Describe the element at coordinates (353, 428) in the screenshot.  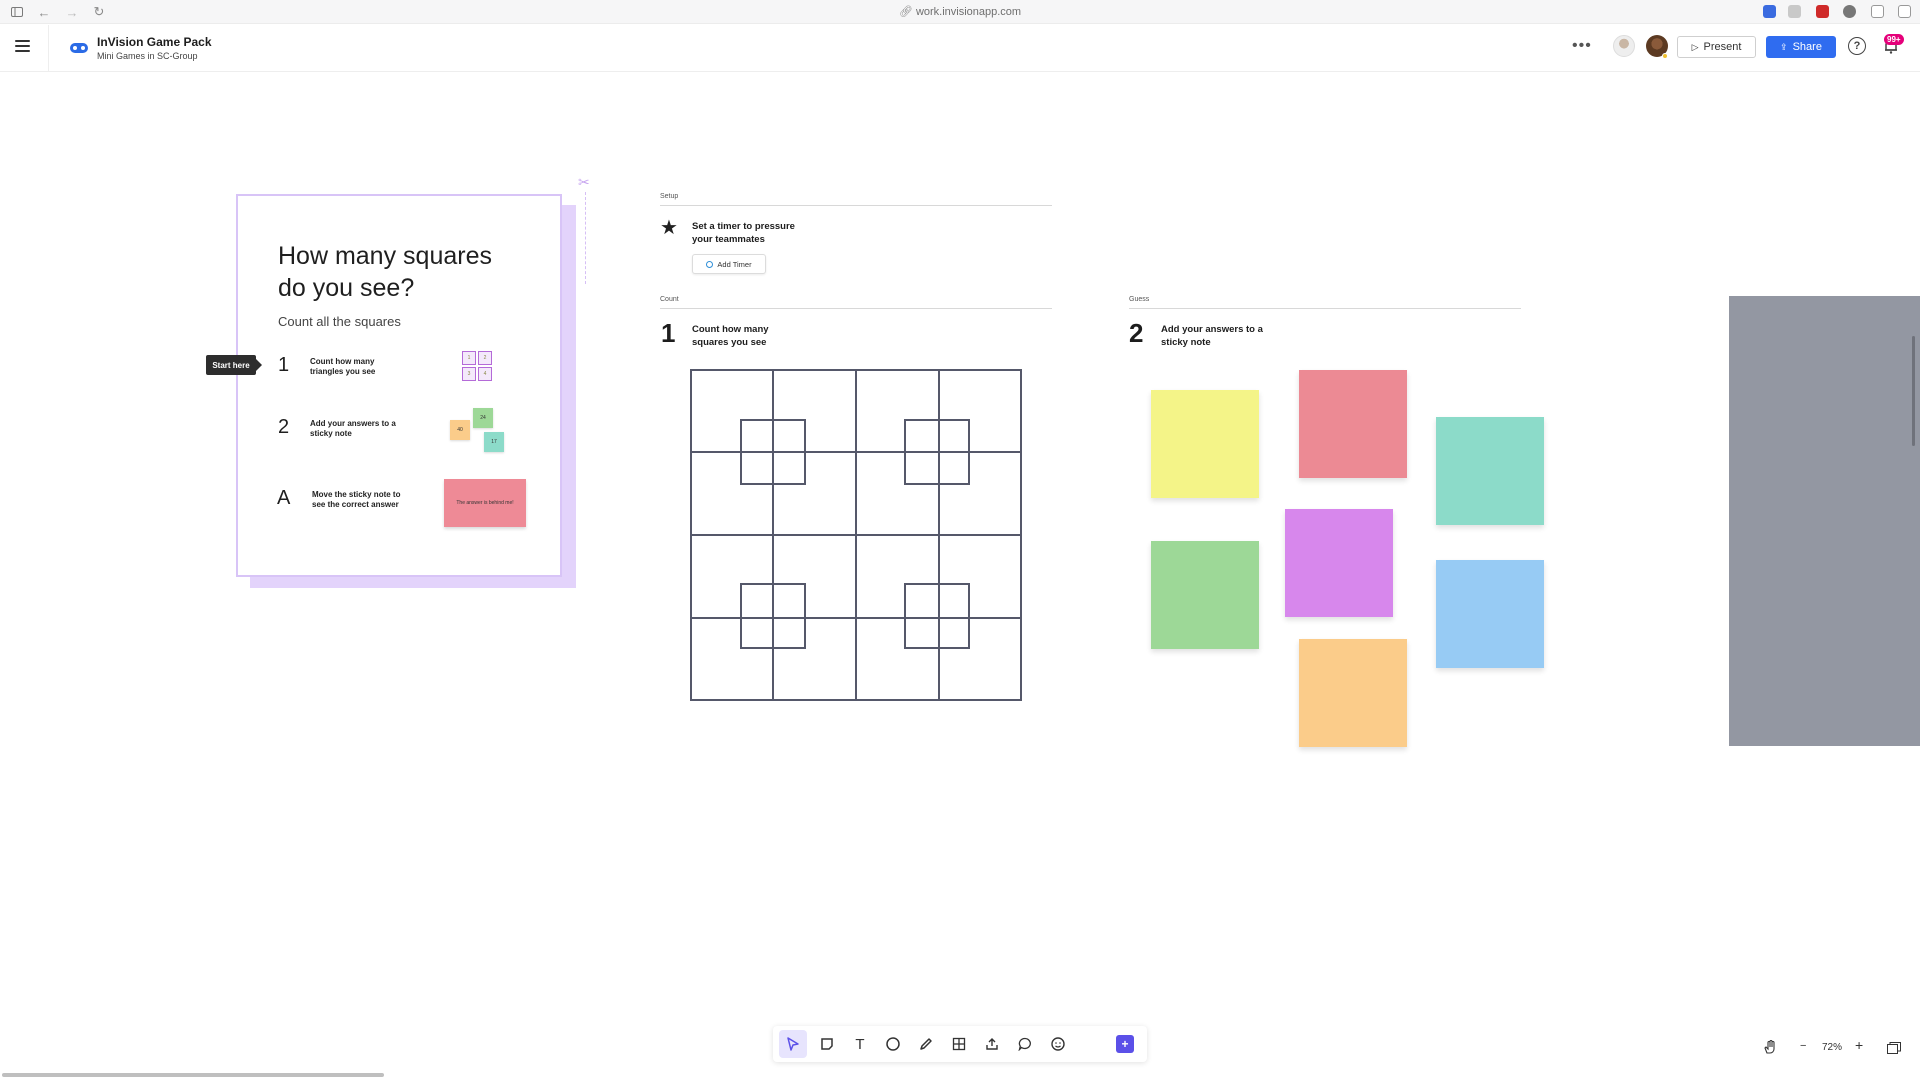
I see `step-text: Add your answers to a sticky note` at that location.